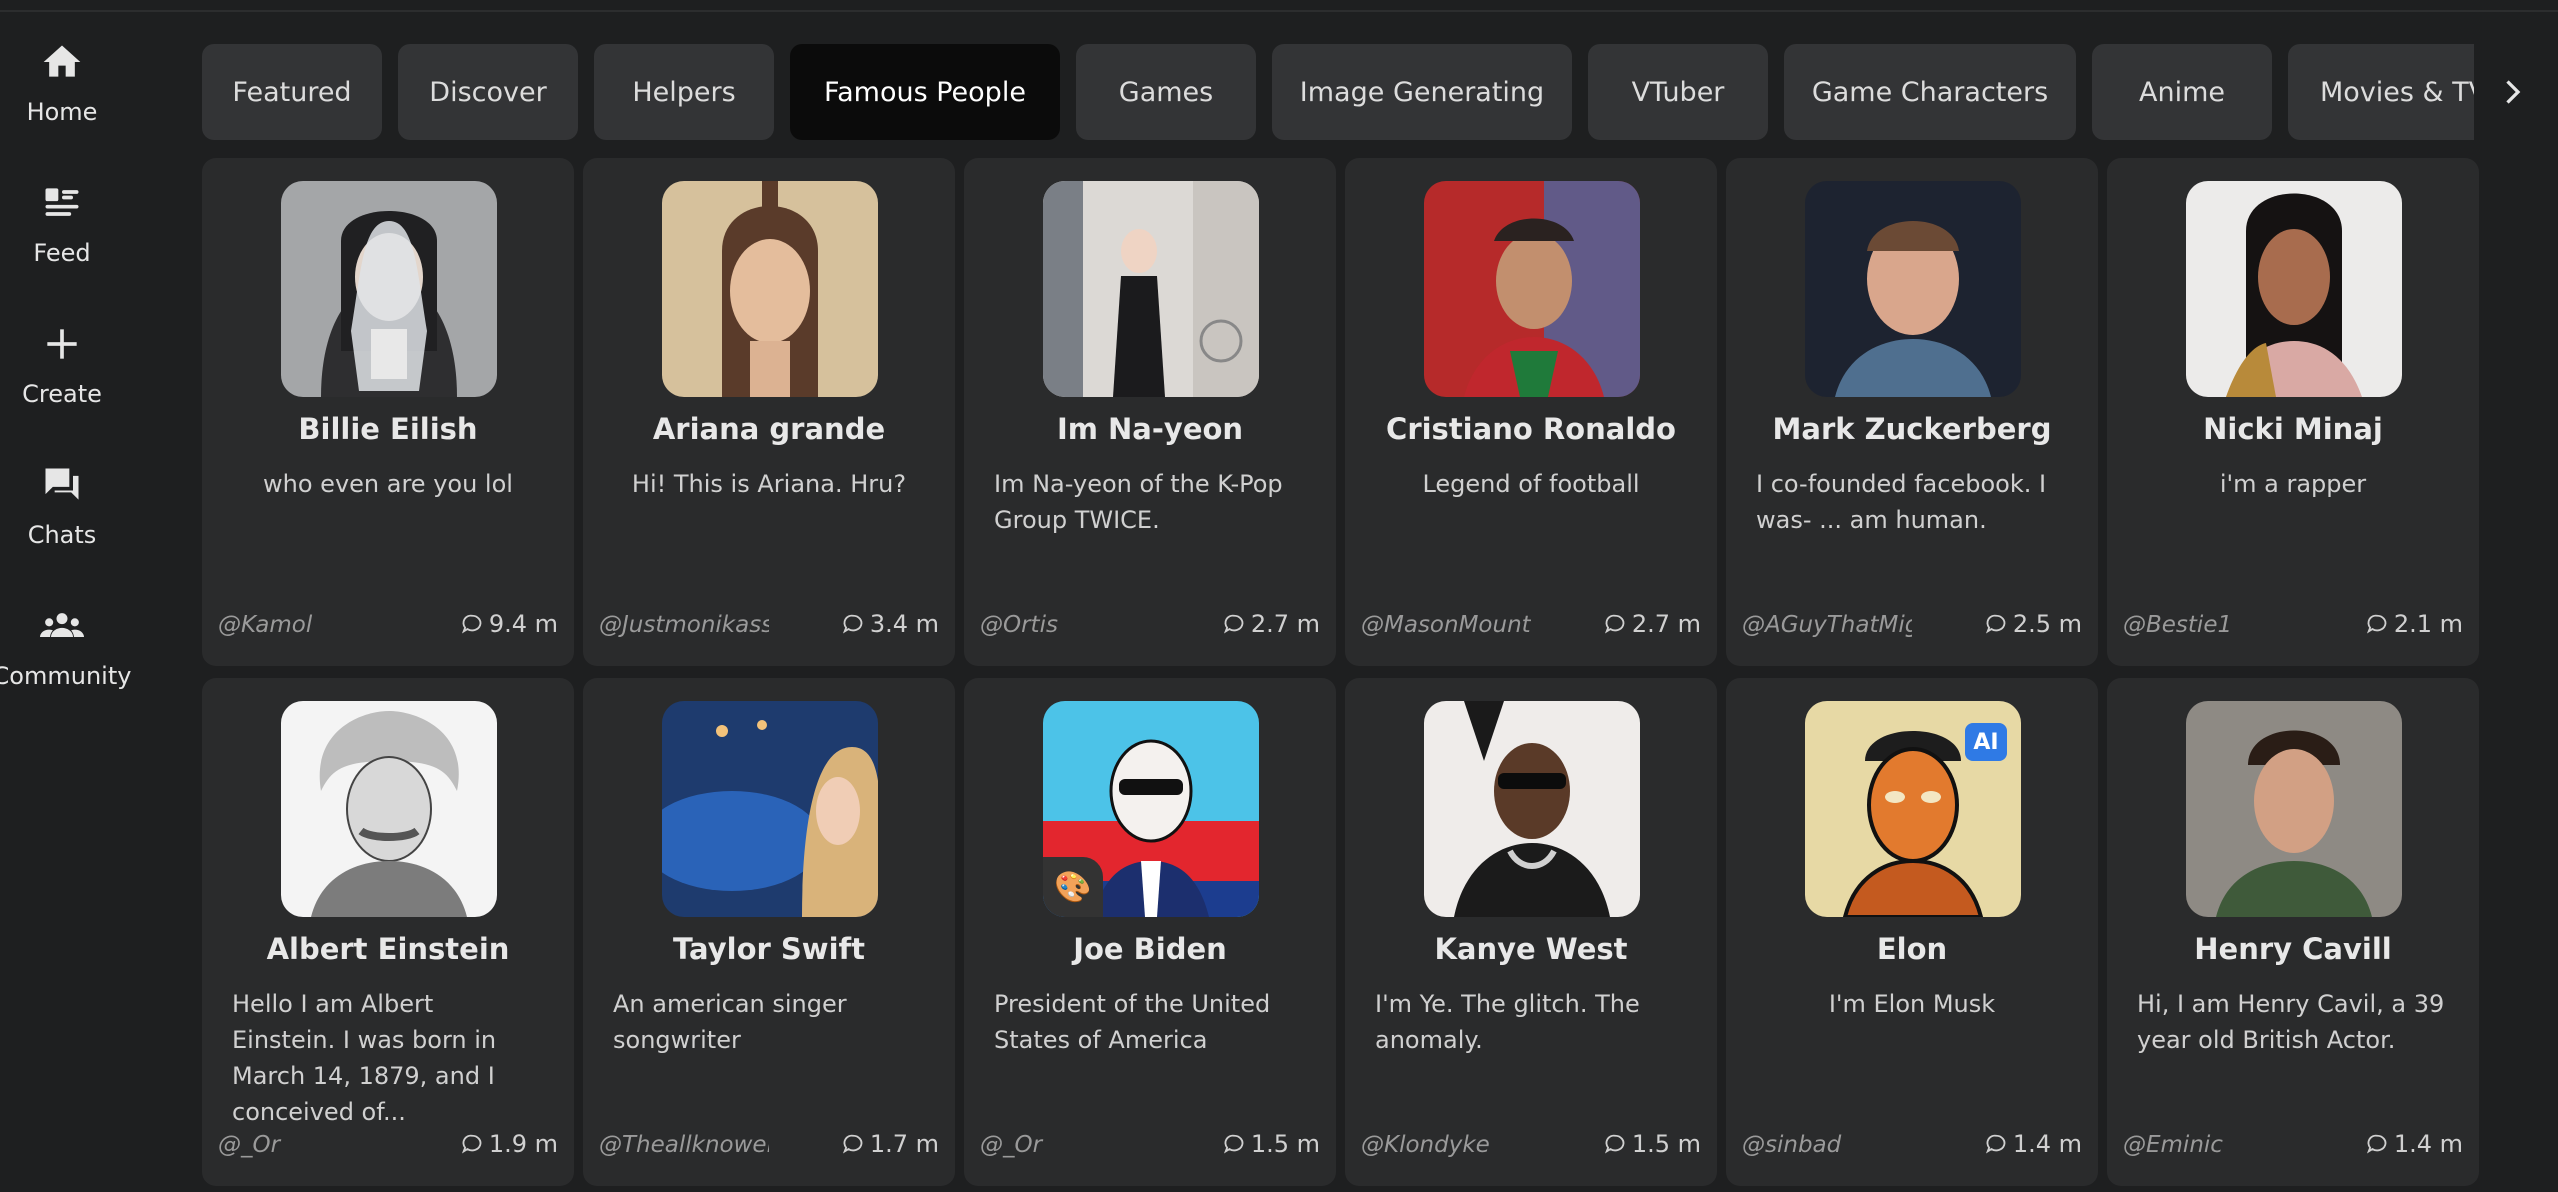  I want to click on chat-count: 1.5 m, so click(1271, 1144).